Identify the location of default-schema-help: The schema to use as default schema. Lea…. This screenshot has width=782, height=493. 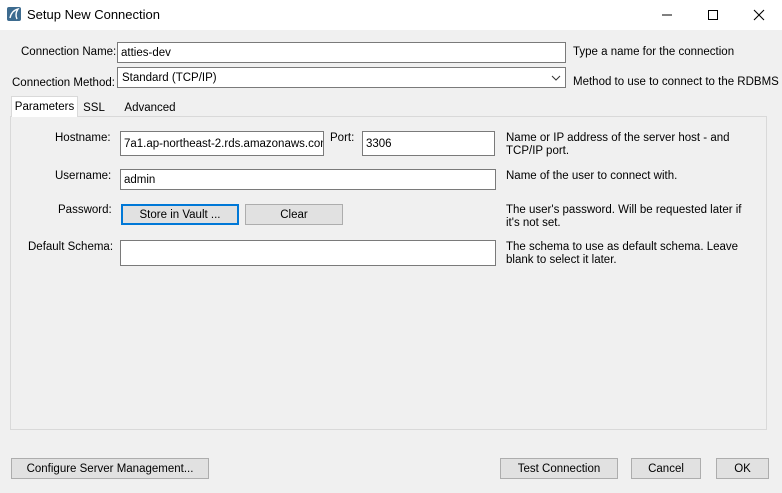
(622, 253).